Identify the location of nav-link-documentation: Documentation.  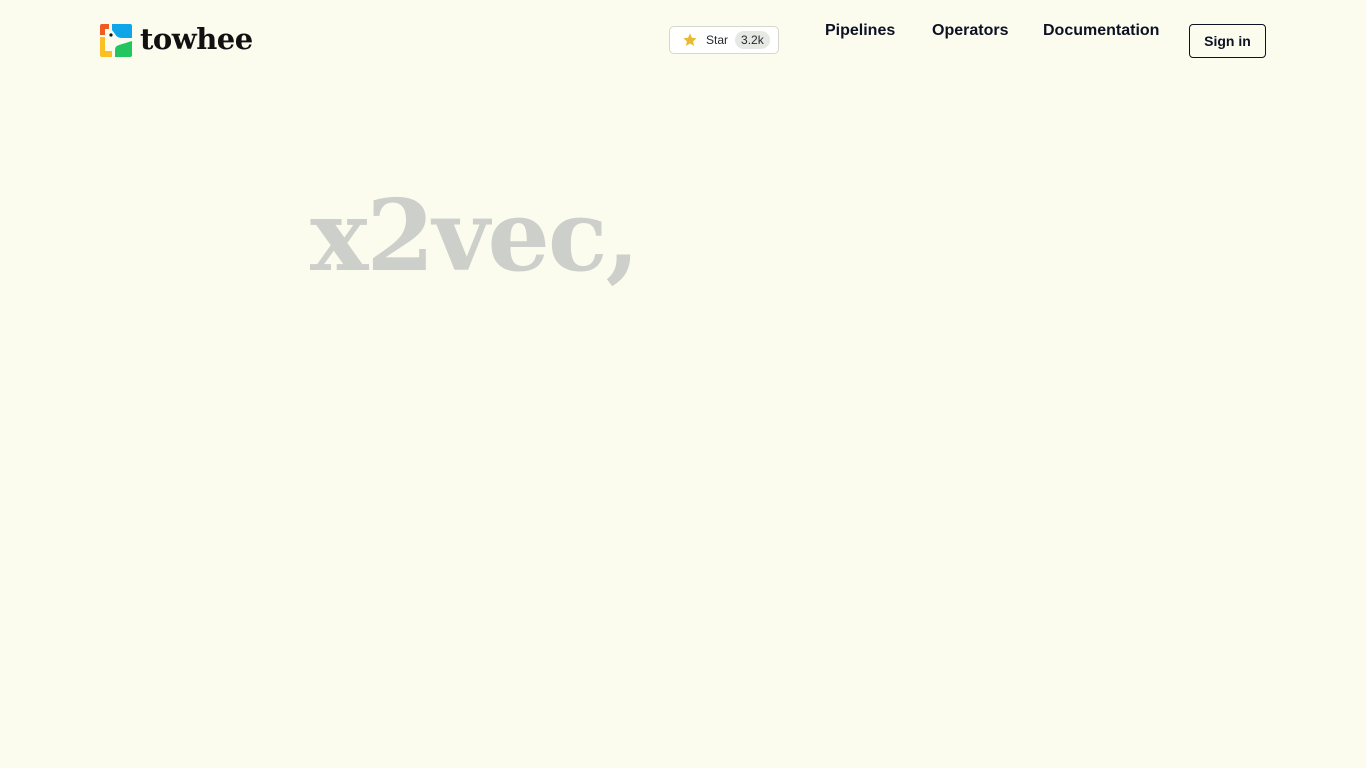
(1101, 31).